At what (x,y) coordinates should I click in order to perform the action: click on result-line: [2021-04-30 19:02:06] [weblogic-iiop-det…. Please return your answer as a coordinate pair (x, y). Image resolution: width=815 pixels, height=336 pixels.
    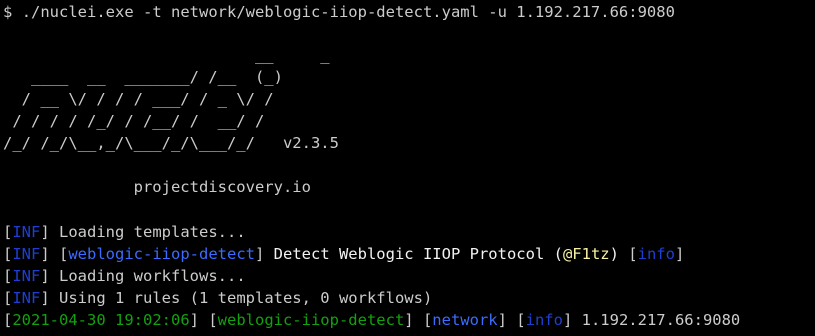
    Looking at the image, I should click on (372, 320).